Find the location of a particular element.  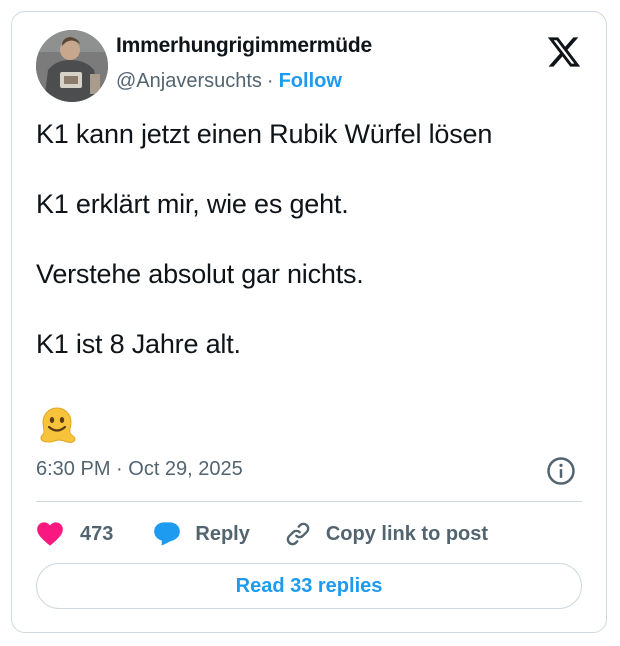

copy-link-button: Copy link to post is located at coordinates (386, 534).